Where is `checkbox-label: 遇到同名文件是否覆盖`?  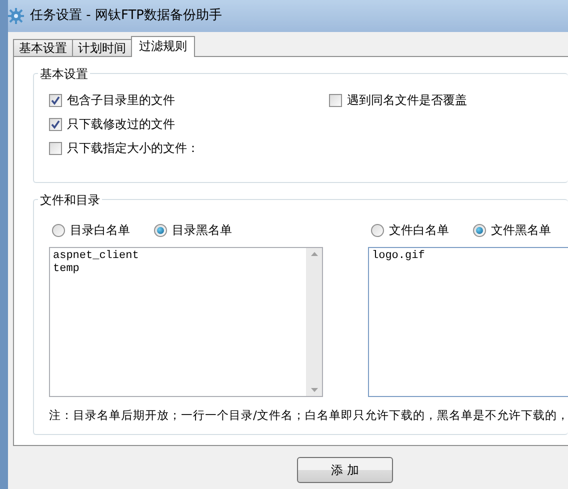 checkbox-label: 遇到同名文件是否覆盖 is located at coordinates (407, 100).